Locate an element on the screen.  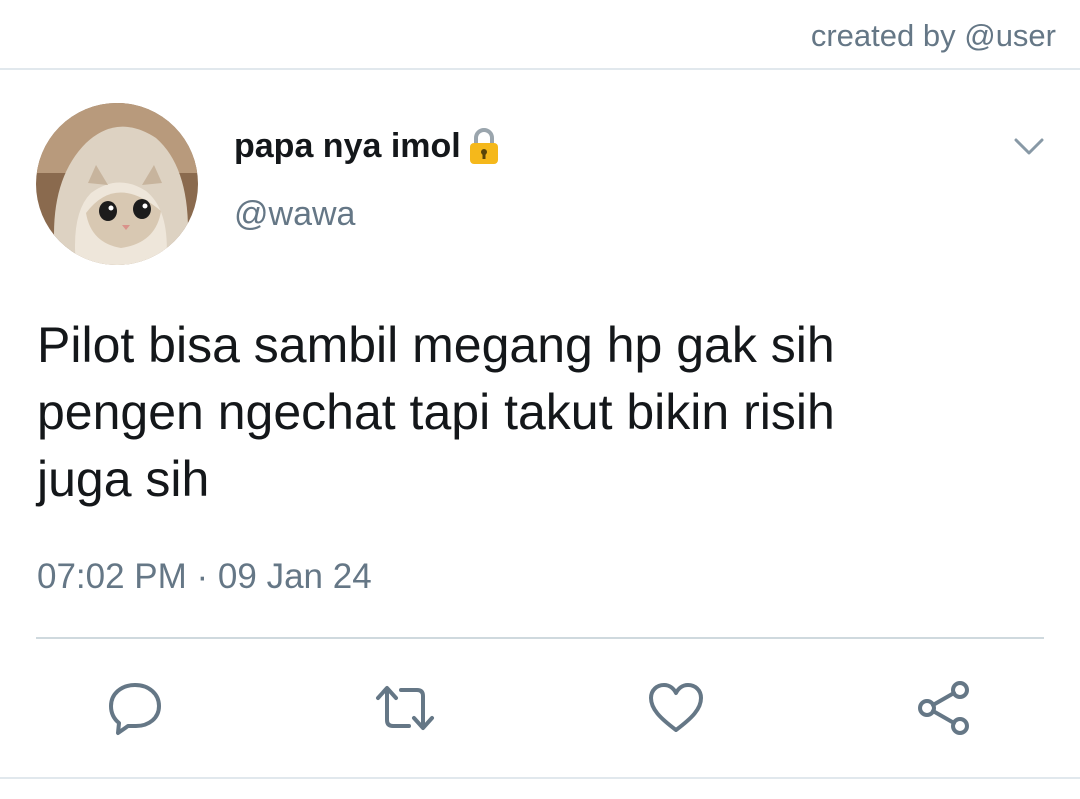
retweet-button is located at coordinates (405, 708).